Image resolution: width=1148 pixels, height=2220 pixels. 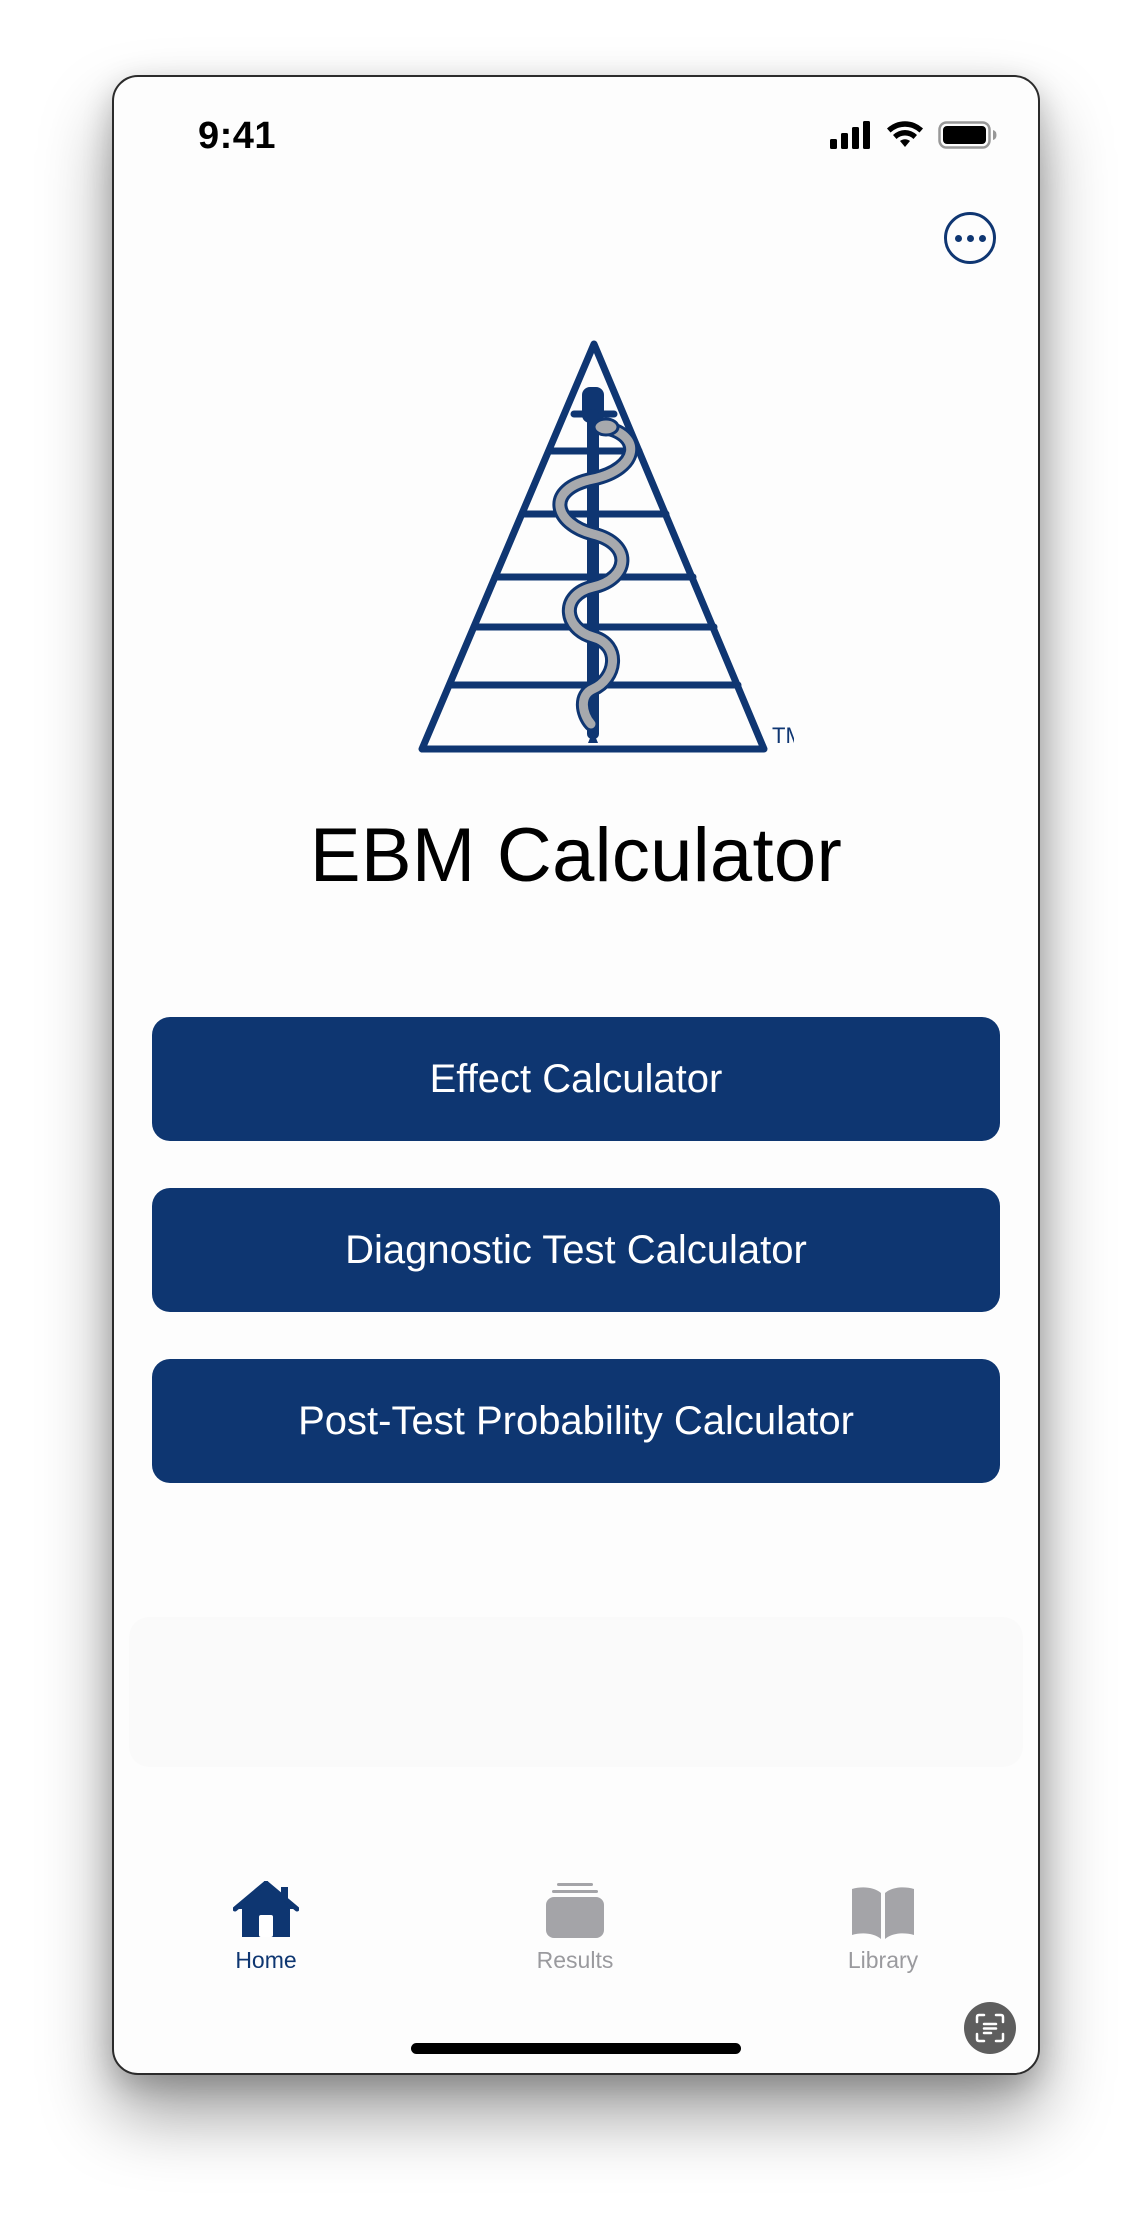 I want to click on faint-media-overlay, so click(x=576, y=1692).